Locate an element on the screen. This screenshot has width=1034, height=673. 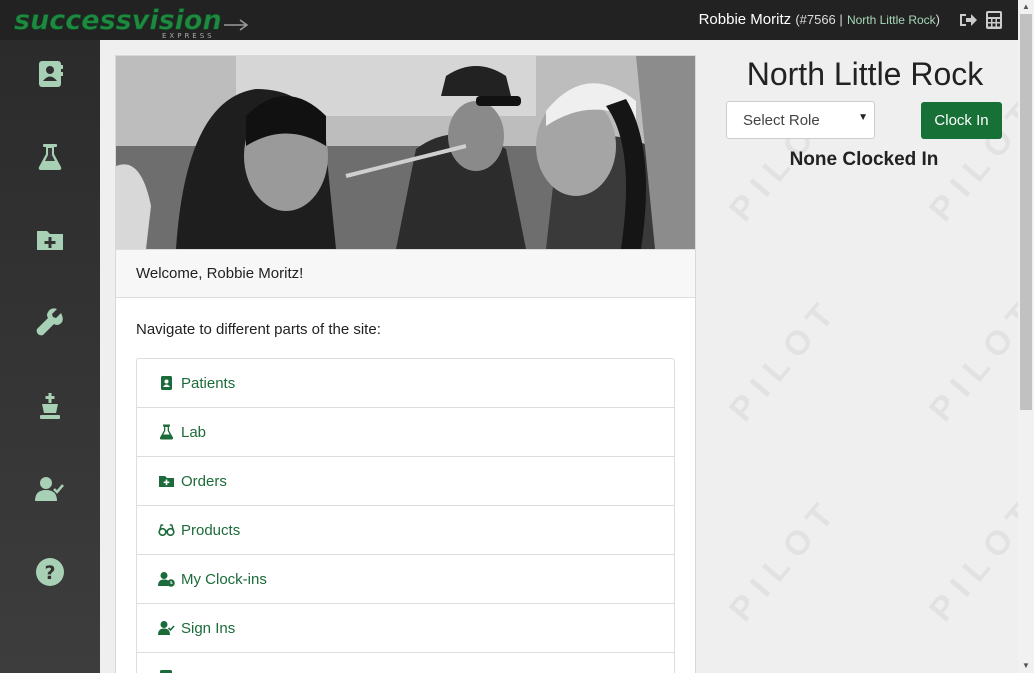
nav-item-label: Products is located at coordinates (211, 530).